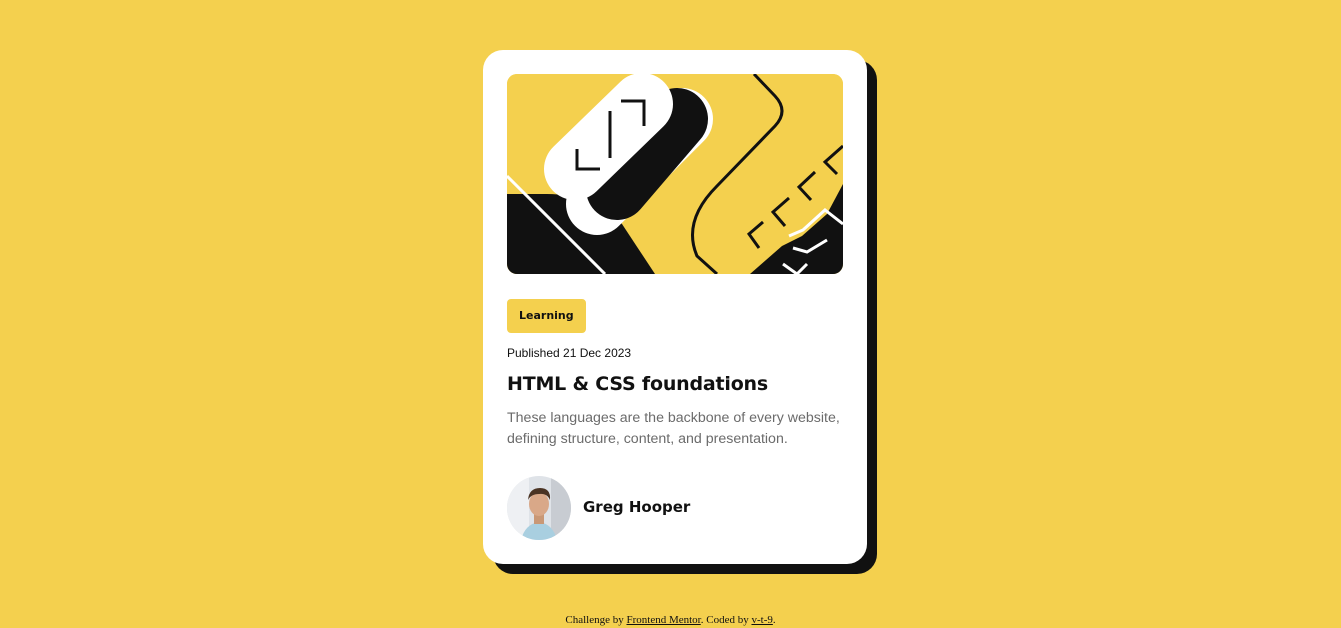 This screenshot has width=1341, height=628. Describe the element at coordinates (637, 384) in the screenshot. I see `card-title: HTML & CSS foundations` at that location.